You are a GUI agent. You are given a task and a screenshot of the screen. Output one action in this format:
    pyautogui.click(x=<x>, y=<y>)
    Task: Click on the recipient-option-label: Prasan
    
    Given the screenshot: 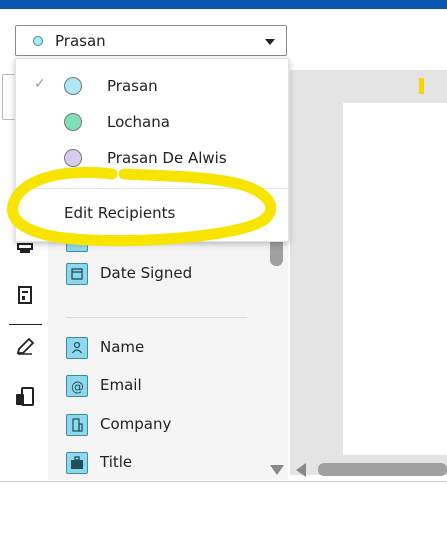 What is the action you would take?
    pyautogui.click(x=132, y=86)
    